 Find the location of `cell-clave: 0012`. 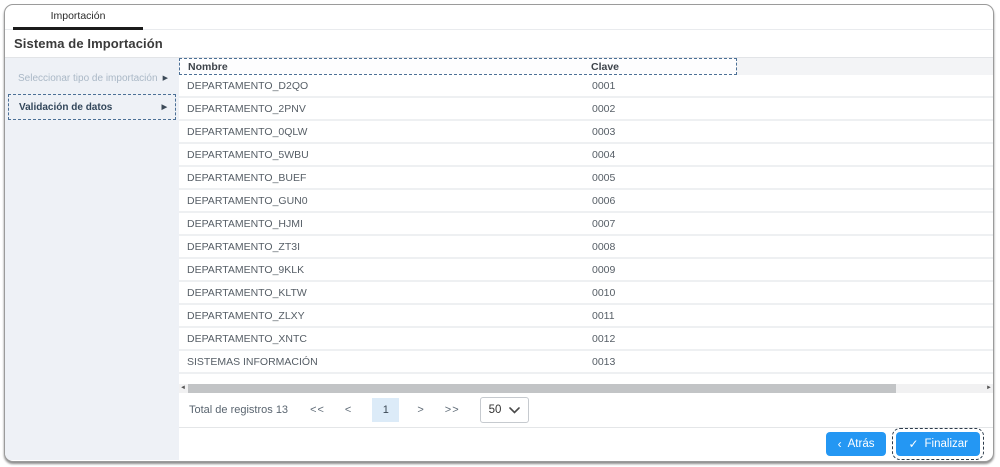

cell-clave: 0012 is located at coordinates (604, 338).